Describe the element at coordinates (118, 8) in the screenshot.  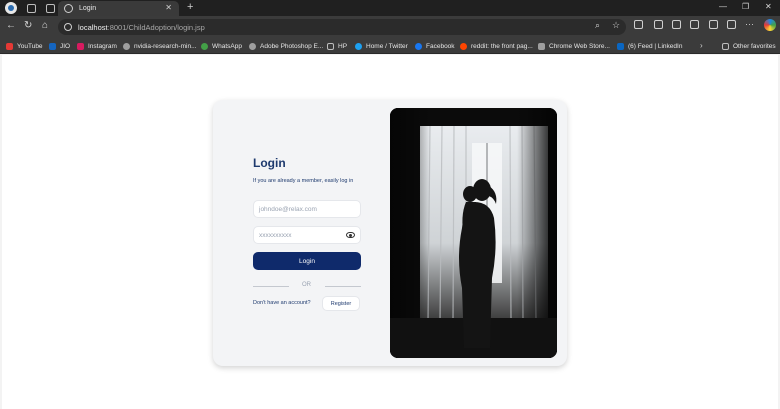
I see `browser-tab: Login ✕` at that location.